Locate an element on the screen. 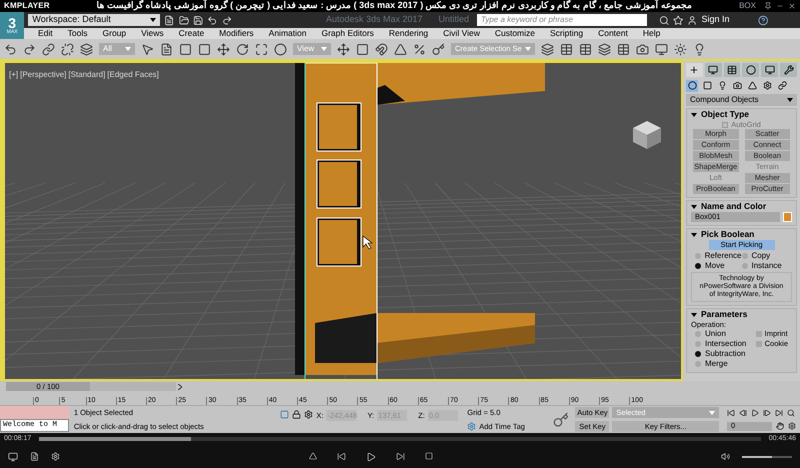 The image size is (800, 468). menu-item: Customize is located at coordinates (514, 33).